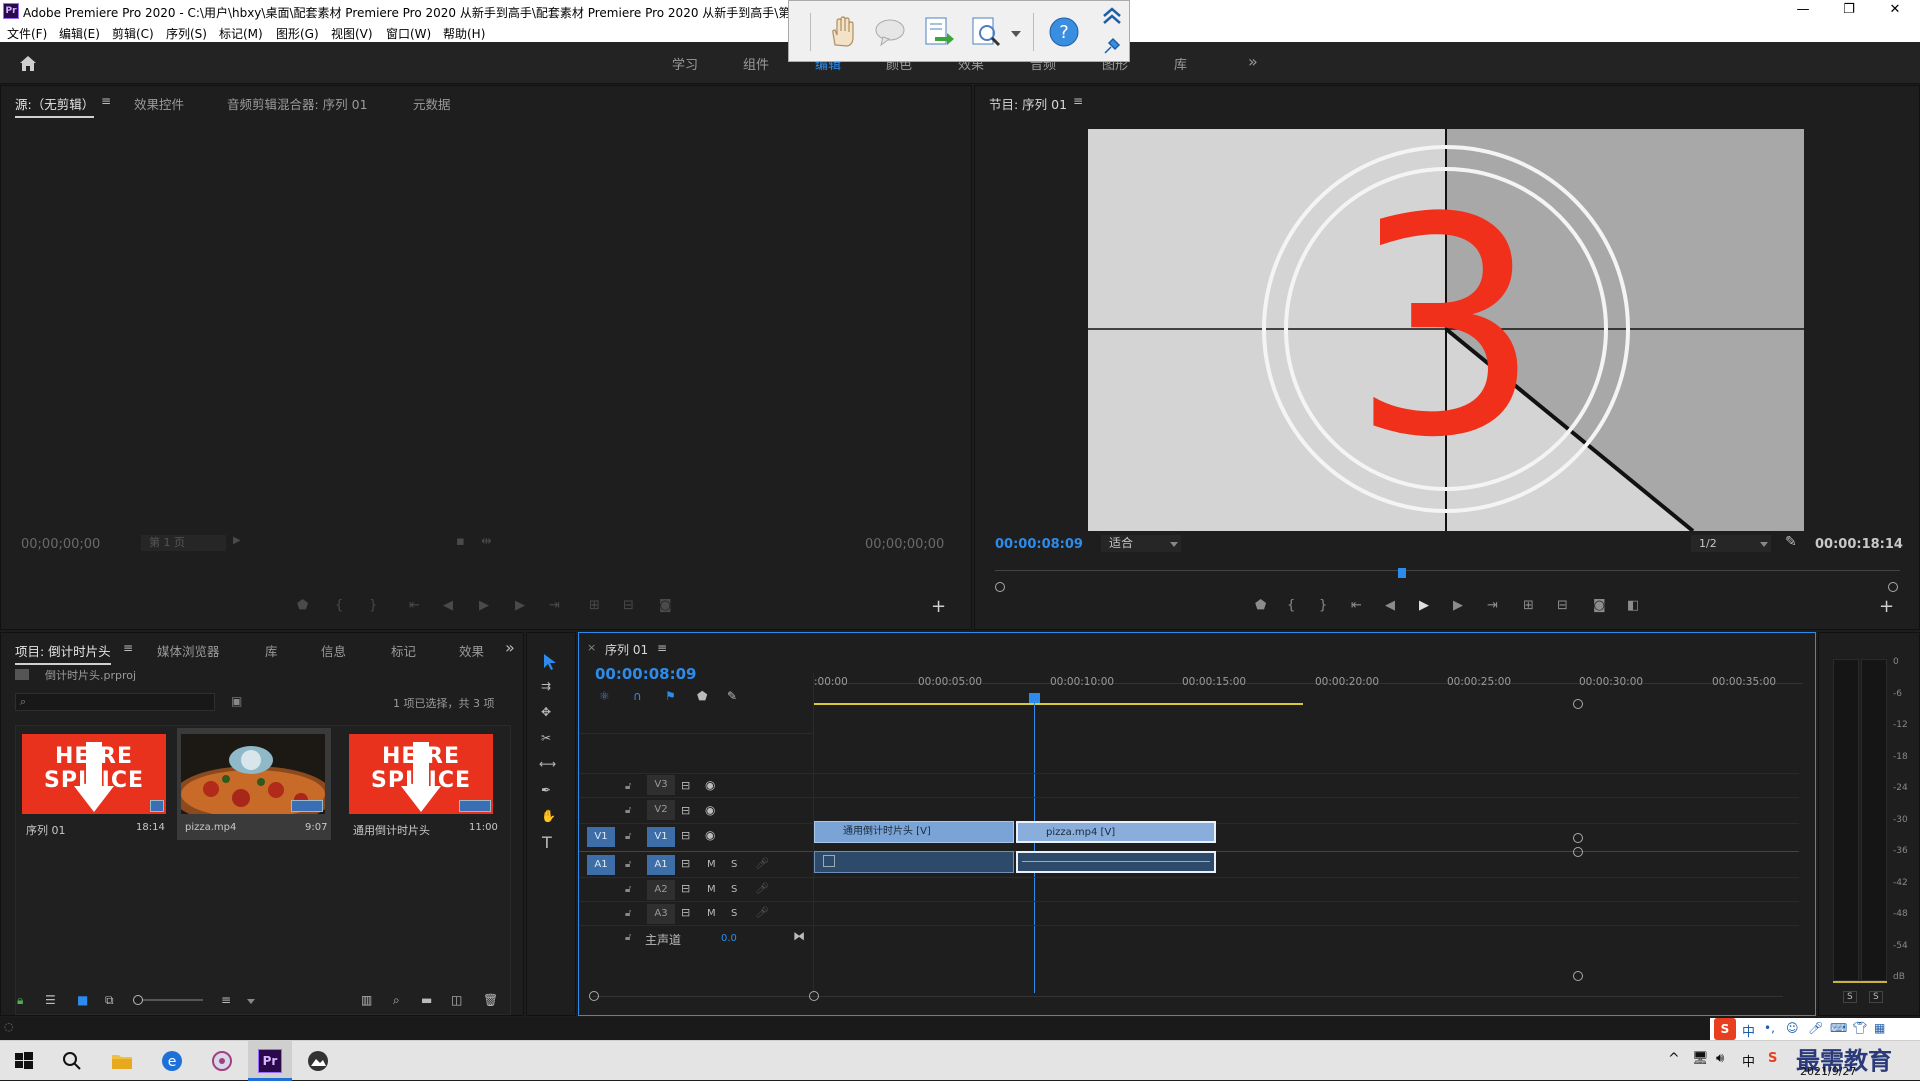 The image size is (1920, 1081). I want to click on work-area-bar, so click(1058, 704).